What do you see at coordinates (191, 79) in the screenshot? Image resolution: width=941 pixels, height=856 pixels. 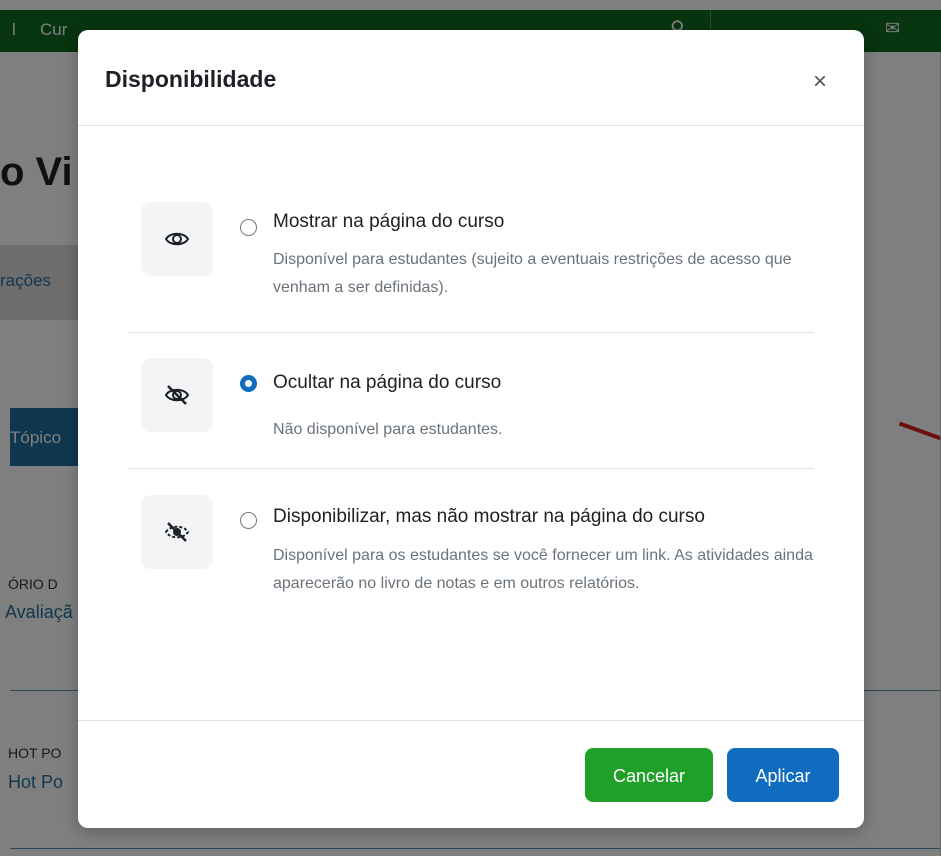 I see `dialog-title: Disponibilidade` at bounding box center [191, 79].